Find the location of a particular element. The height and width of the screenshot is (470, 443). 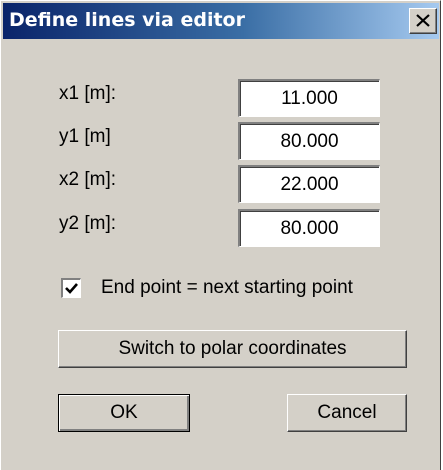

x2-field: 22.000 is located at coordinates (309, 184).